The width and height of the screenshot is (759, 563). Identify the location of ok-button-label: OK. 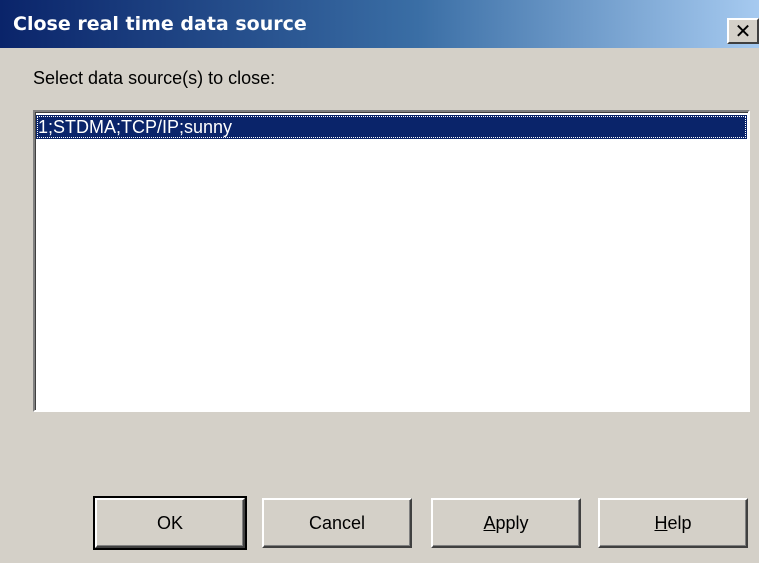
(169, 522).